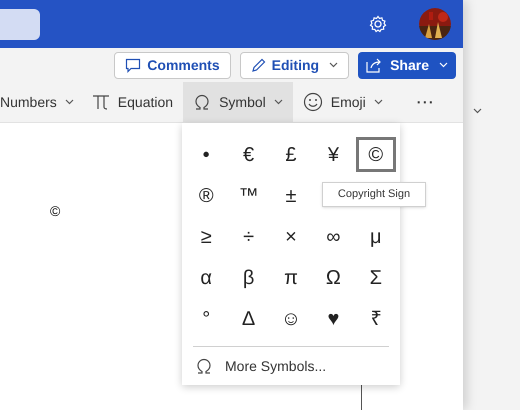  Describe the element at coordinates (333, 236) in the screenshot. I see `symbol-item: ∞` at that location.